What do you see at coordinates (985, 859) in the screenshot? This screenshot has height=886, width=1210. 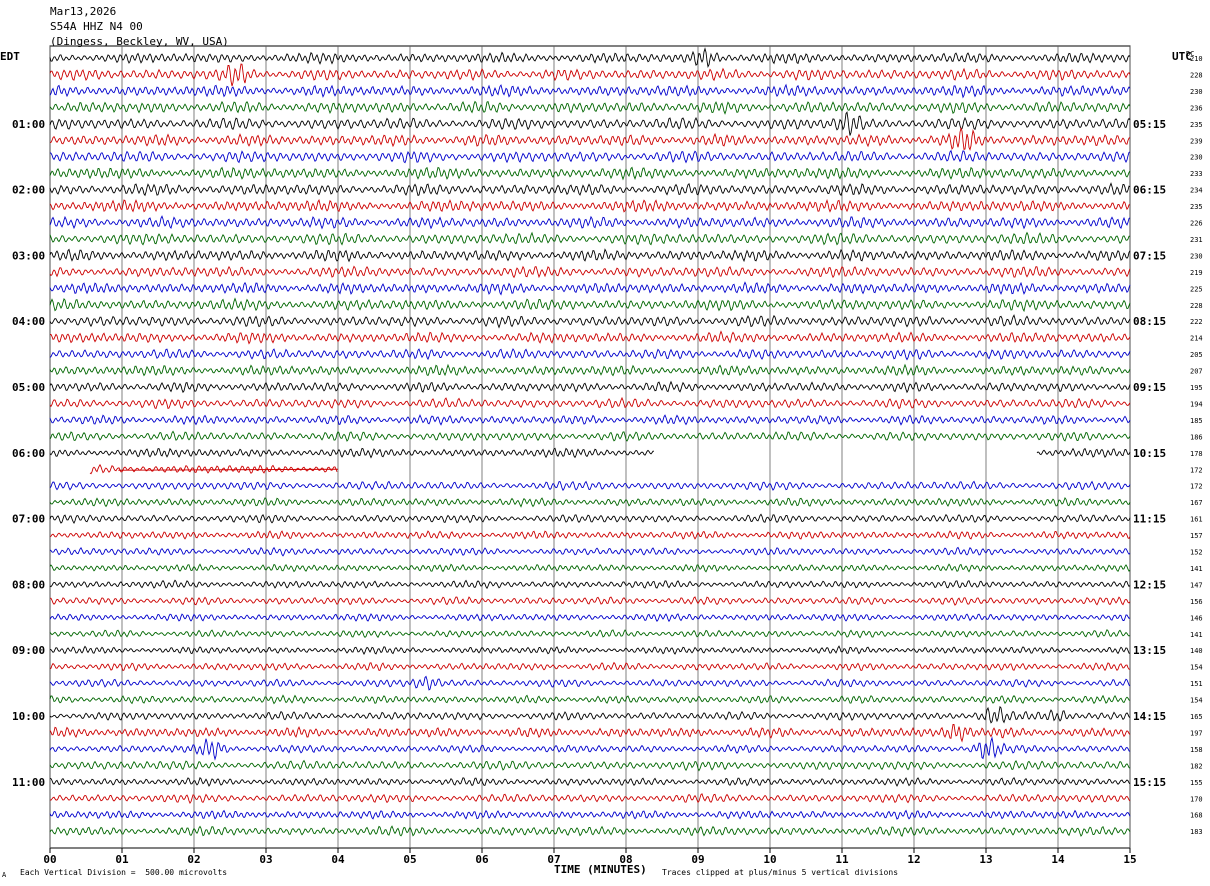 I see `x-tick-label: 13` at bounding box center [985, 859].